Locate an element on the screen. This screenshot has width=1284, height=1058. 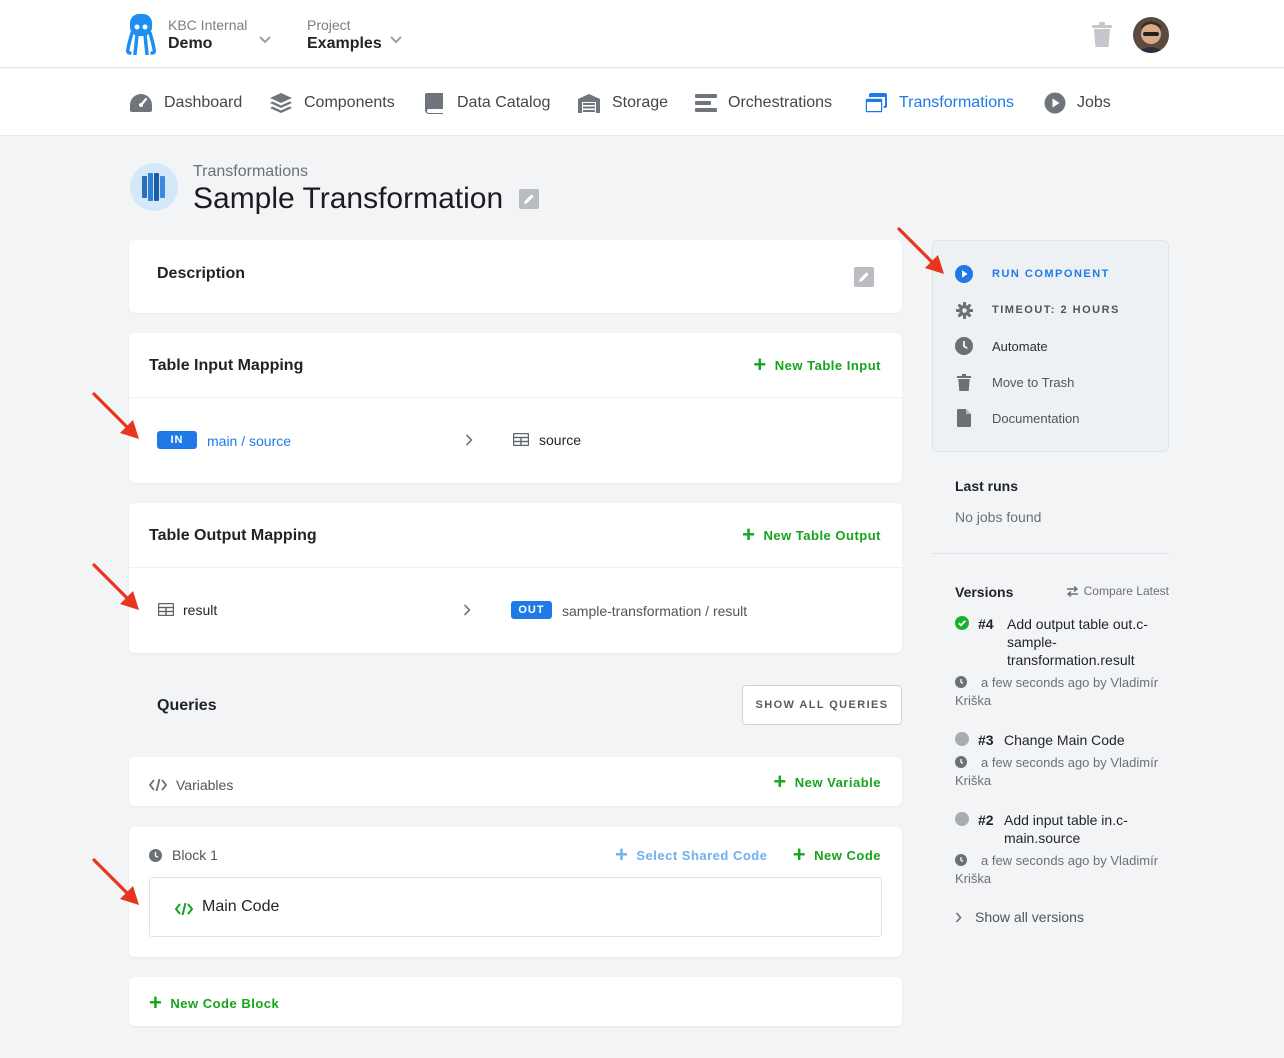
dashboard-icon is located at coordinates (141, 103).